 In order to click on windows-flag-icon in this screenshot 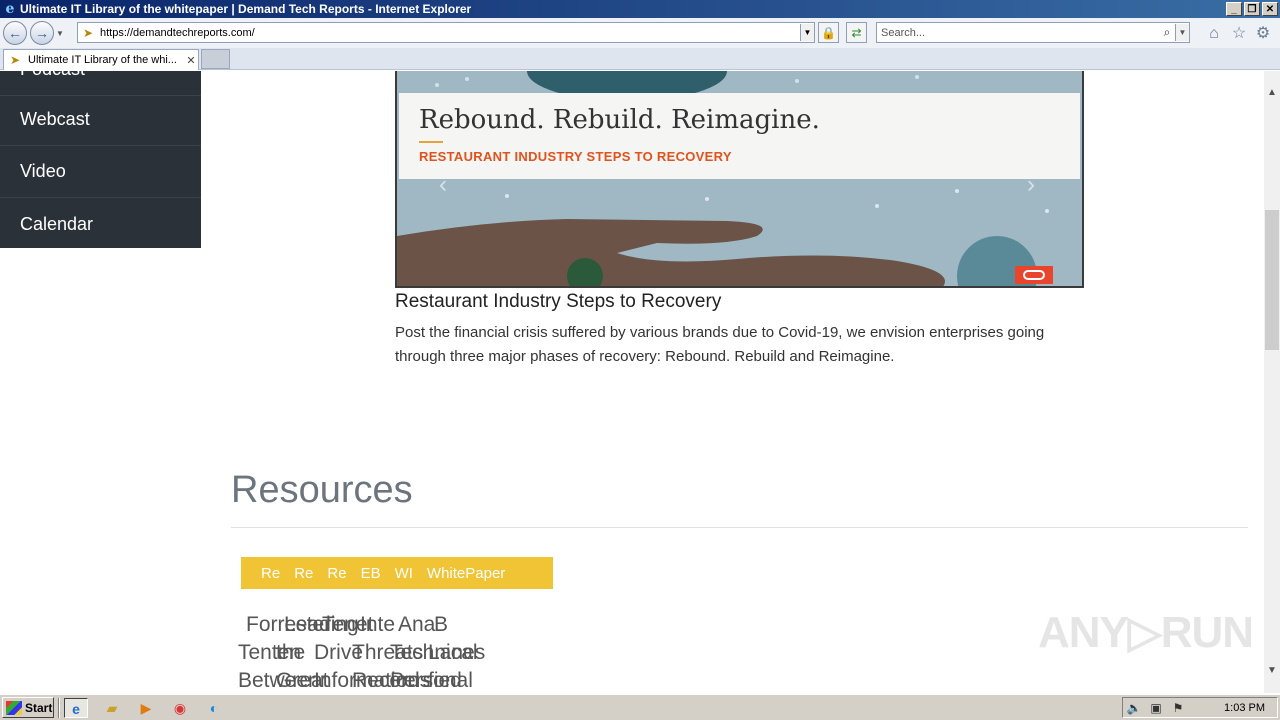, I will do `click(14, 707)`.